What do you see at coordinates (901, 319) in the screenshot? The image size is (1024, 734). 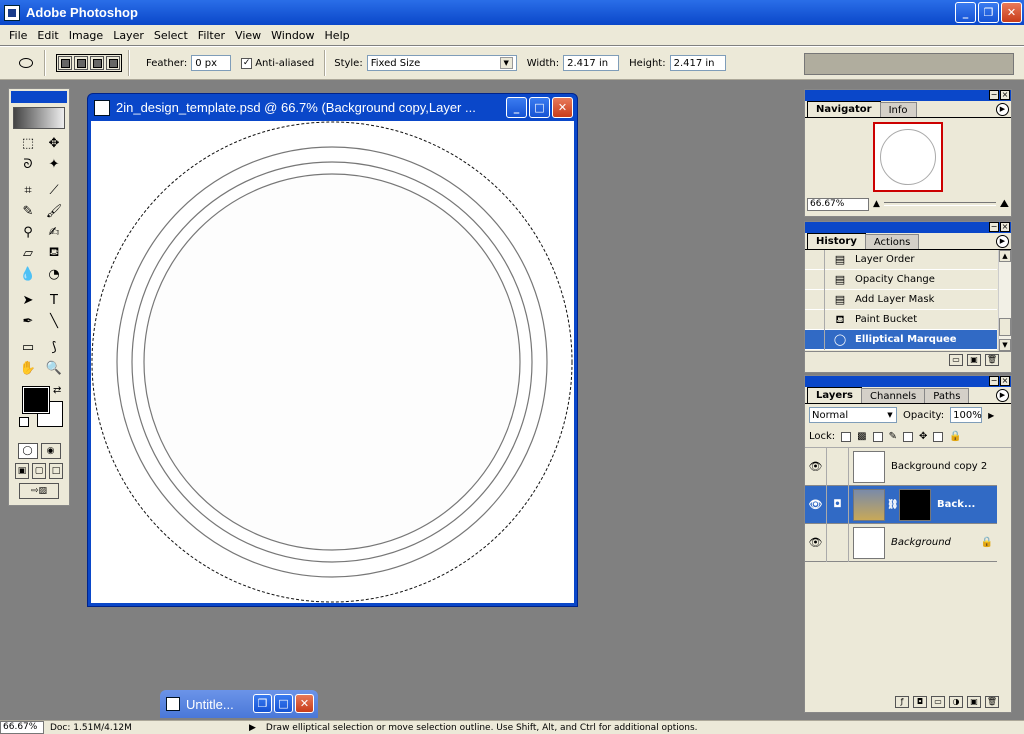 I see `history-state-row: ⛾ Paint Bucket` at bounding box center [901, 319].